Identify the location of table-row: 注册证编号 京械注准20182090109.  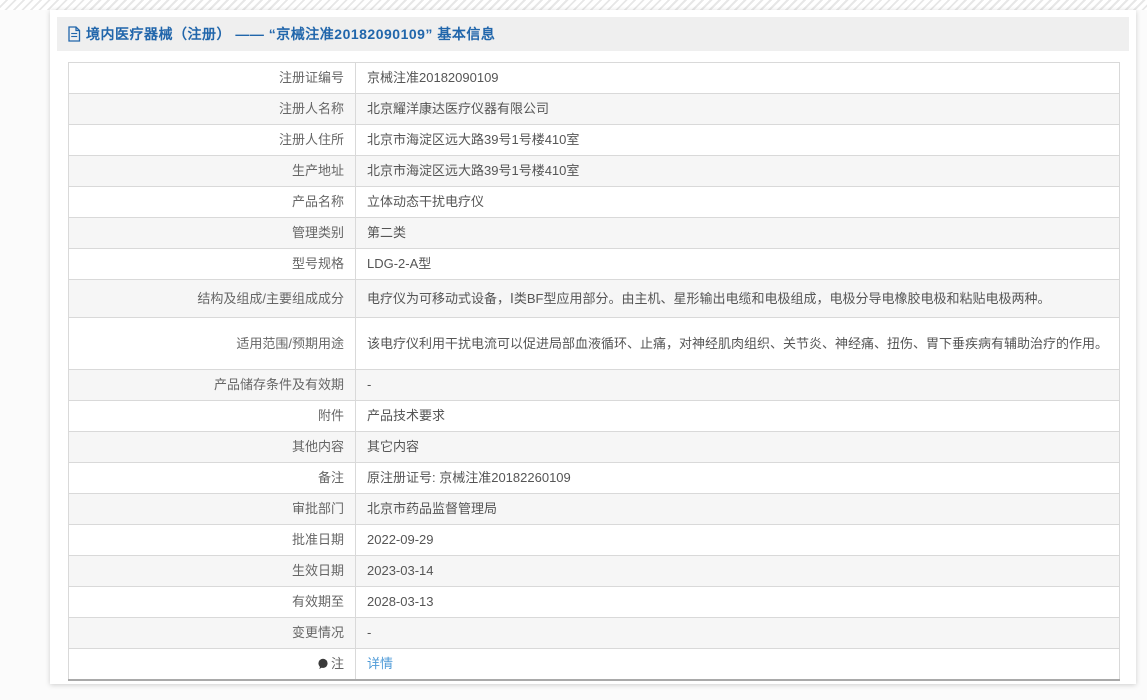
(594, 78).